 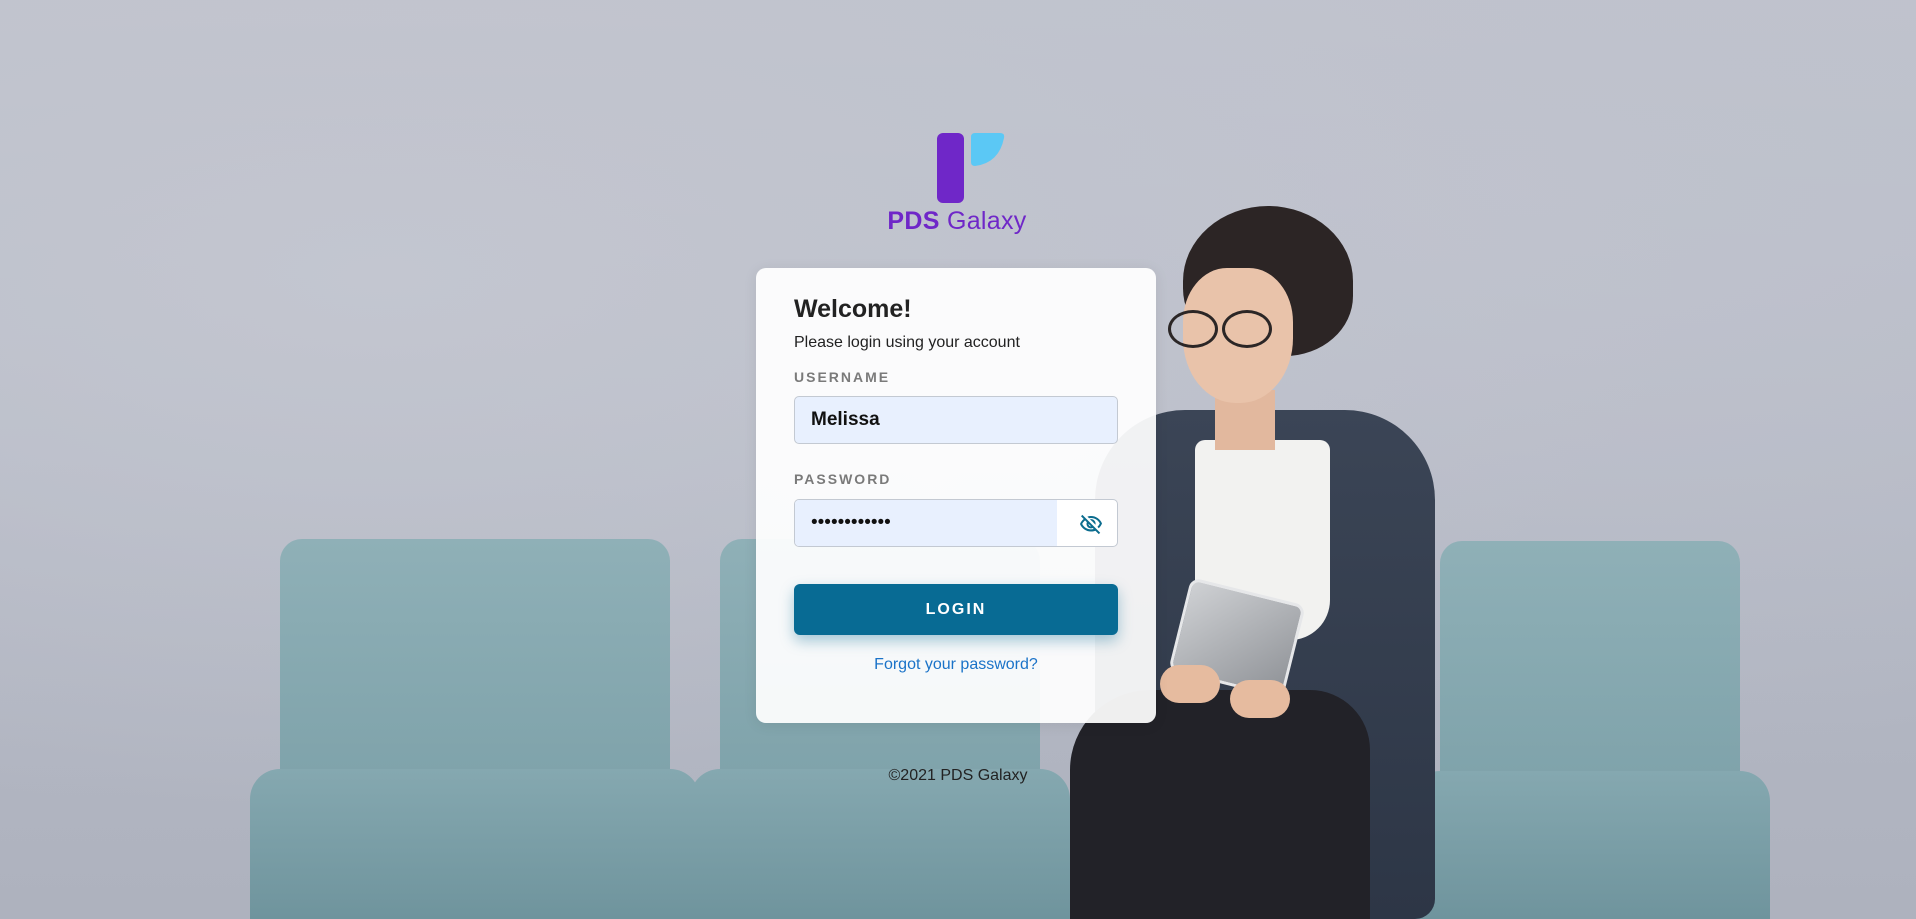 I want to click on password-field, so click(x=956, y=523).